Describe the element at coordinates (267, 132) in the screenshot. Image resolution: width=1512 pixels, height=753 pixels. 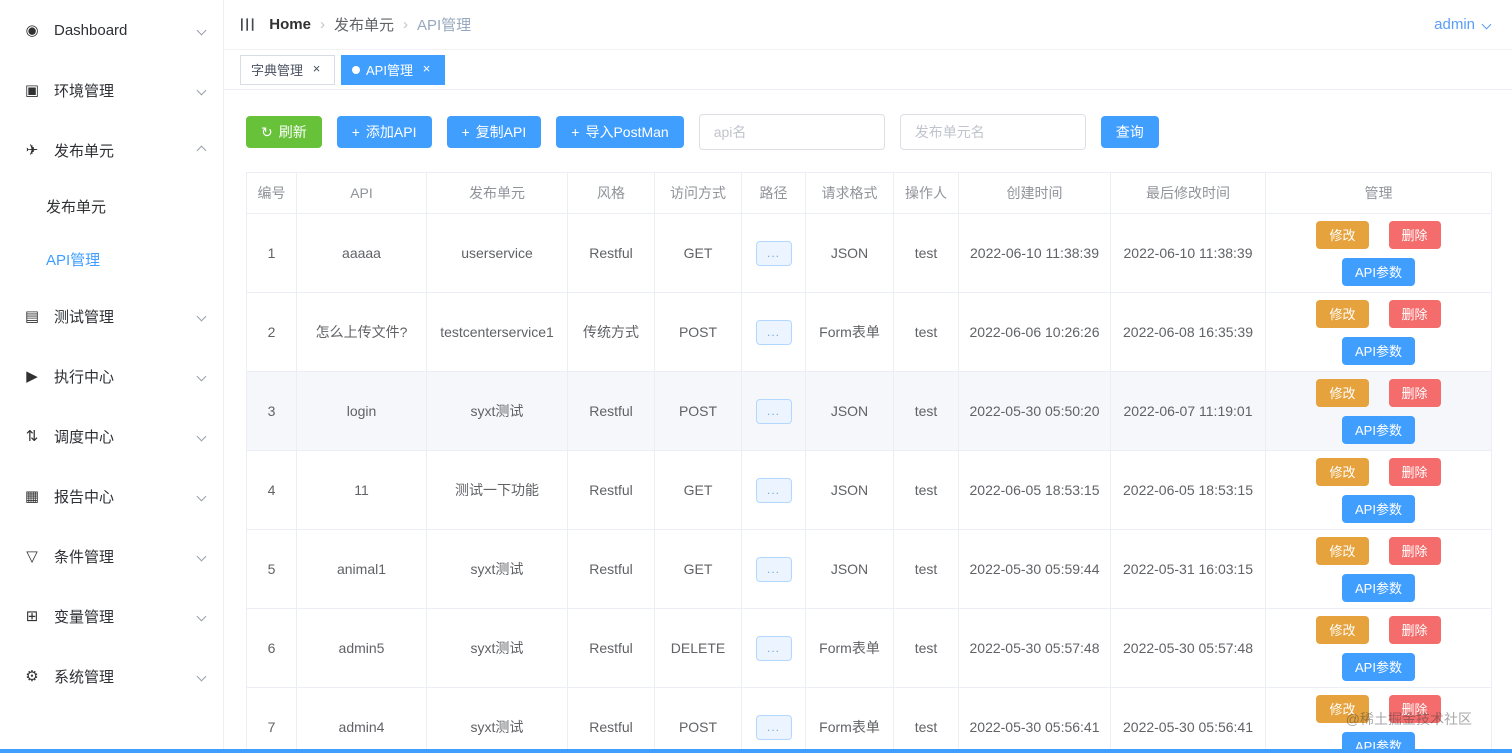
I see `refresh-icon: ↻` at that location.